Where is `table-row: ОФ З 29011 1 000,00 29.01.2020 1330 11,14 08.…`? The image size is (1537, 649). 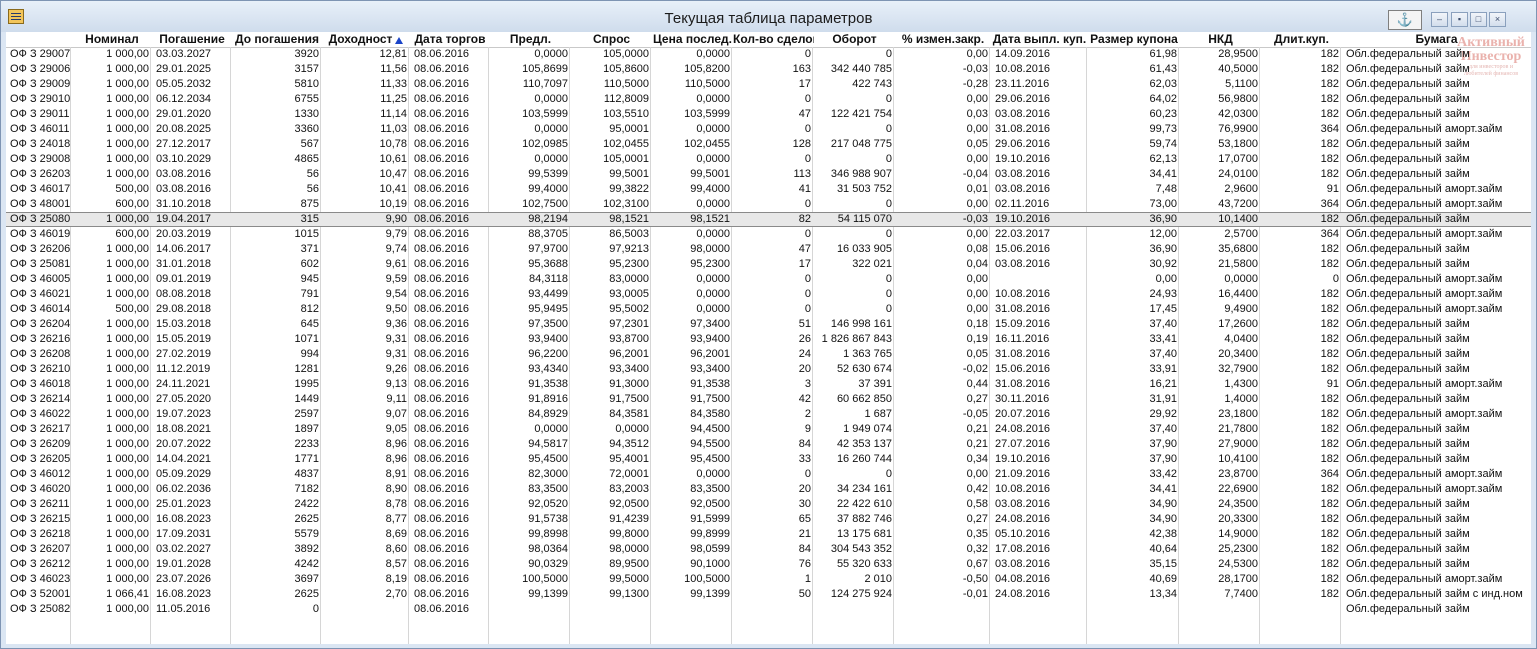
table-row: ОФ З 29011 1 000,00 29.01.2020 1330 11,14 08.… is located at coordinates (768, 114).